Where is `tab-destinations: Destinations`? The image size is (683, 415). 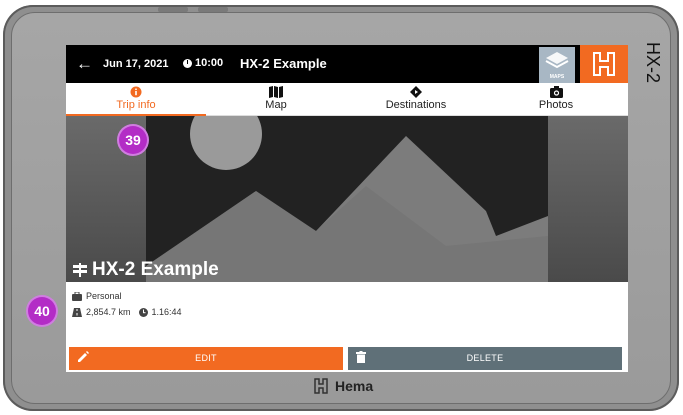
tab-destinations: Destinations is located at coordinates (416, 99).